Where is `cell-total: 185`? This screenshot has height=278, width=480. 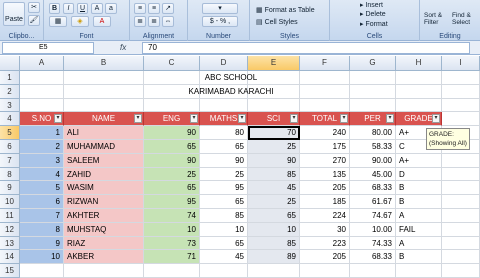
cell-total: 185 is located at coordinates (325, 202).